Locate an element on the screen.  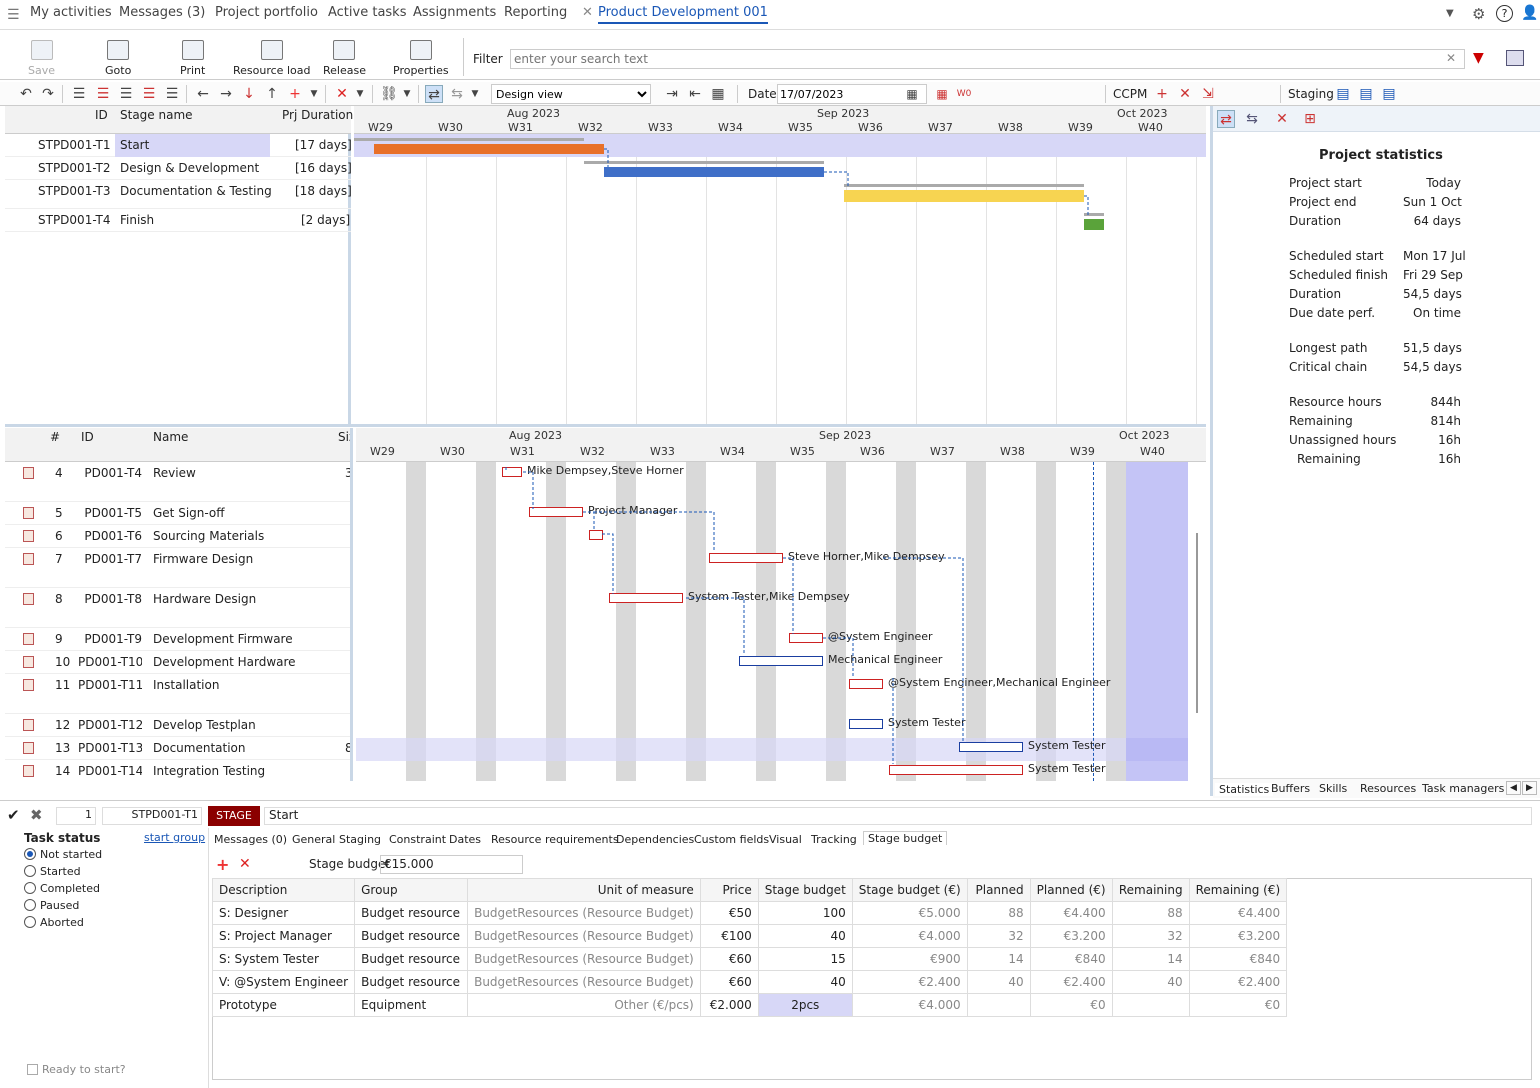
tab-skills: Skills is located at coordinates (1333, 788).